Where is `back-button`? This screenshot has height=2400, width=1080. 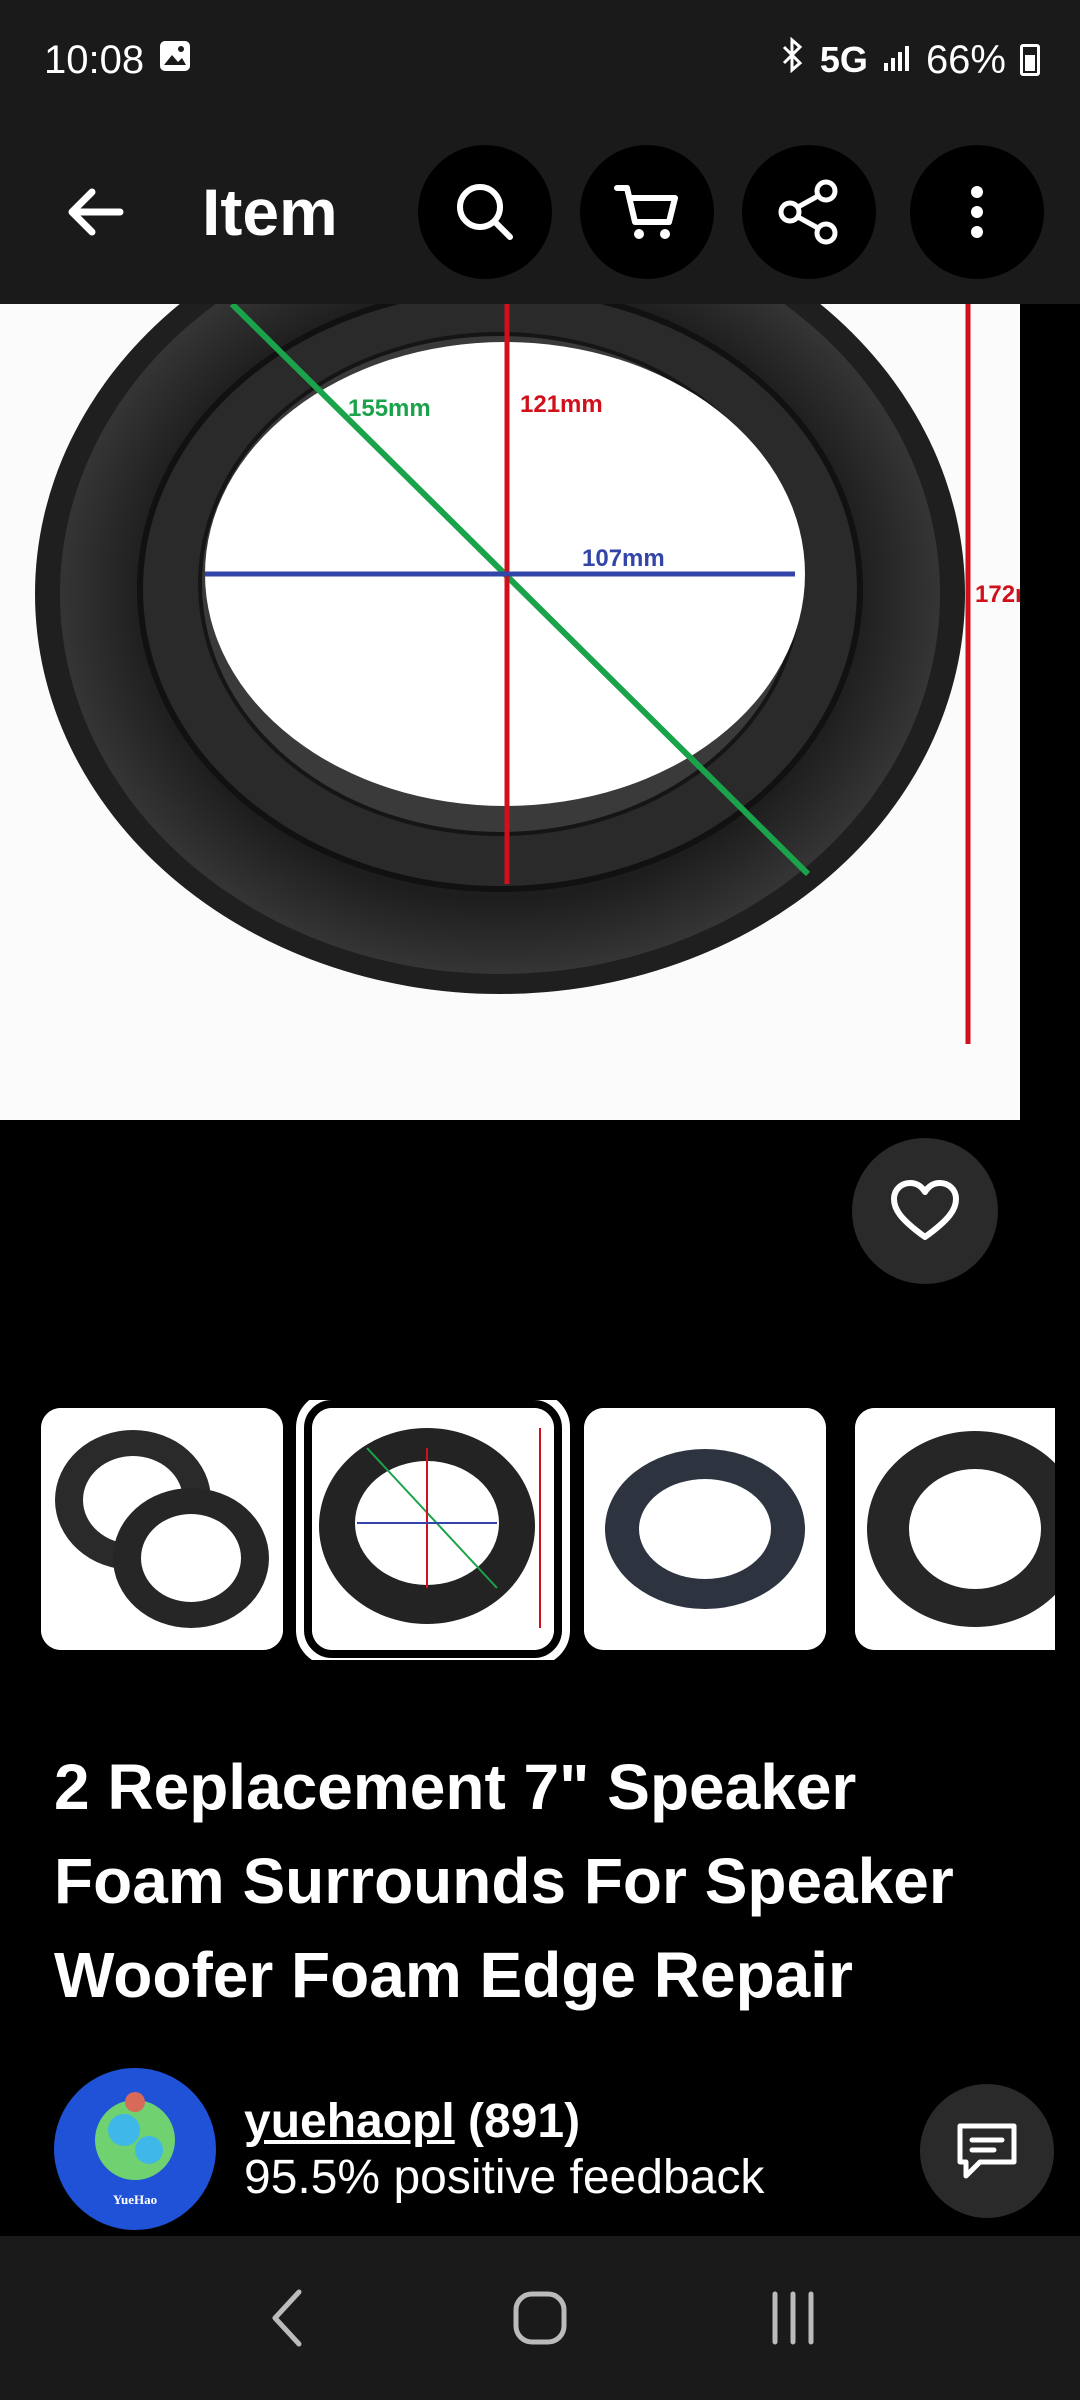
back-button is located at coordinates (96, 212).